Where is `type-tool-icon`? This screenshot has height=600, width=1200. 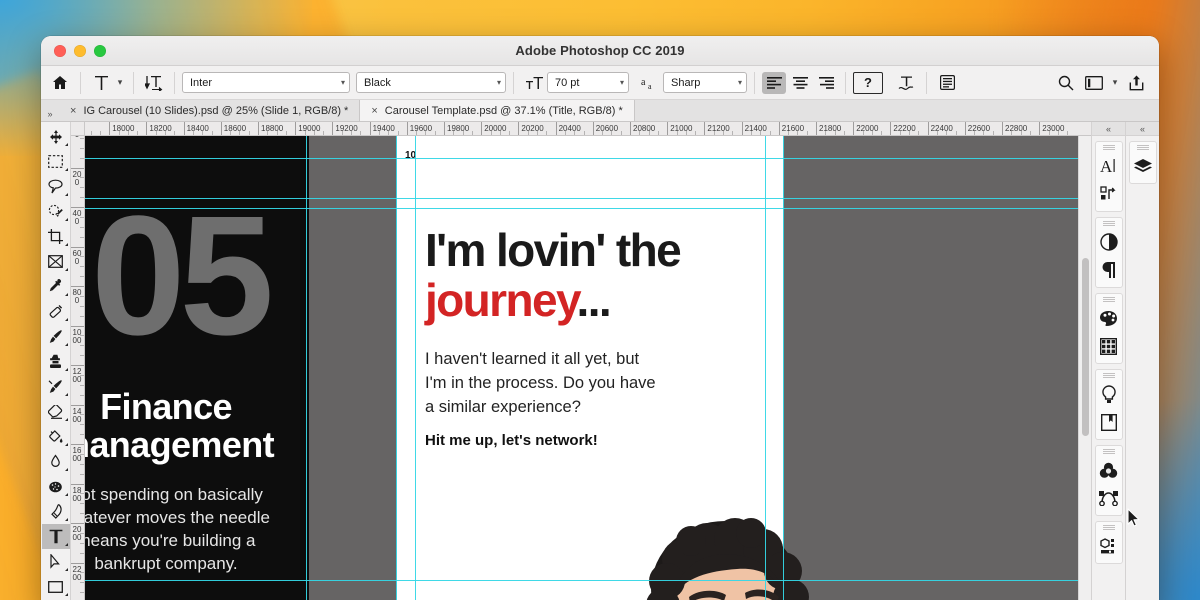 type-tool-icon is located at coordinates (101, 83).